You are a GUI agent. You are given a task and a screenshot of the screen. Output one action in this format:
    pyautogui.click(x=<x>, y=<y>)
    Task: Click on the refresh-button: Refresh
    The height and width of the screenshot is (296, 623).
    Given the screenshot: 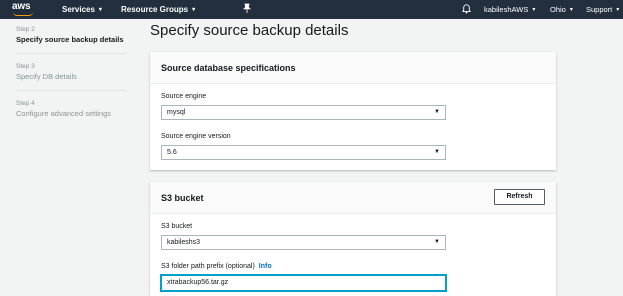 What is the action you would take?
    pyautogui.click(x=519, y=197)
    